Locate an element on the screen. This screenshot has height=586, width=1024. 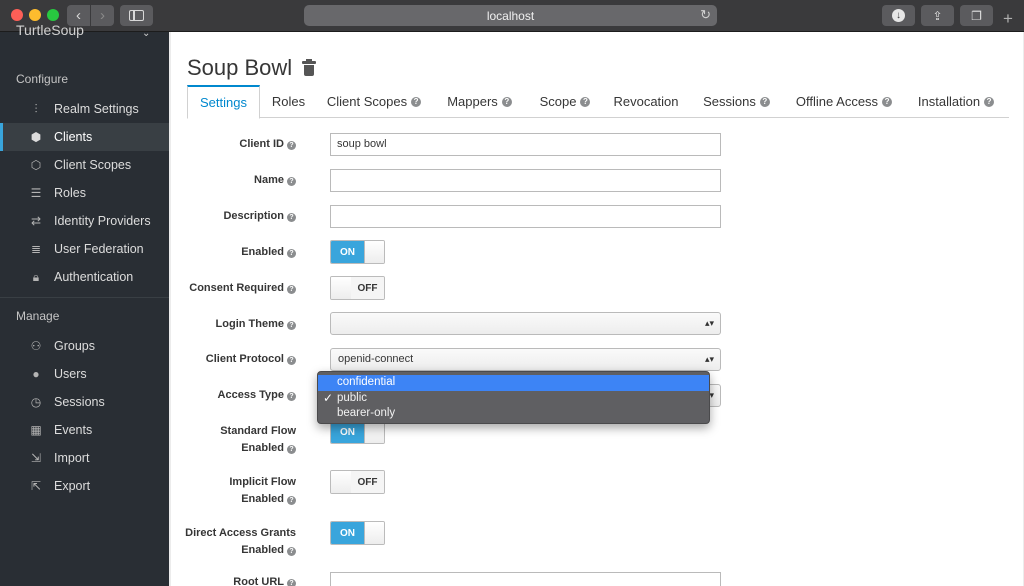
implicit-flow-label: Implicit Flow is located at coordinates (262, 482).